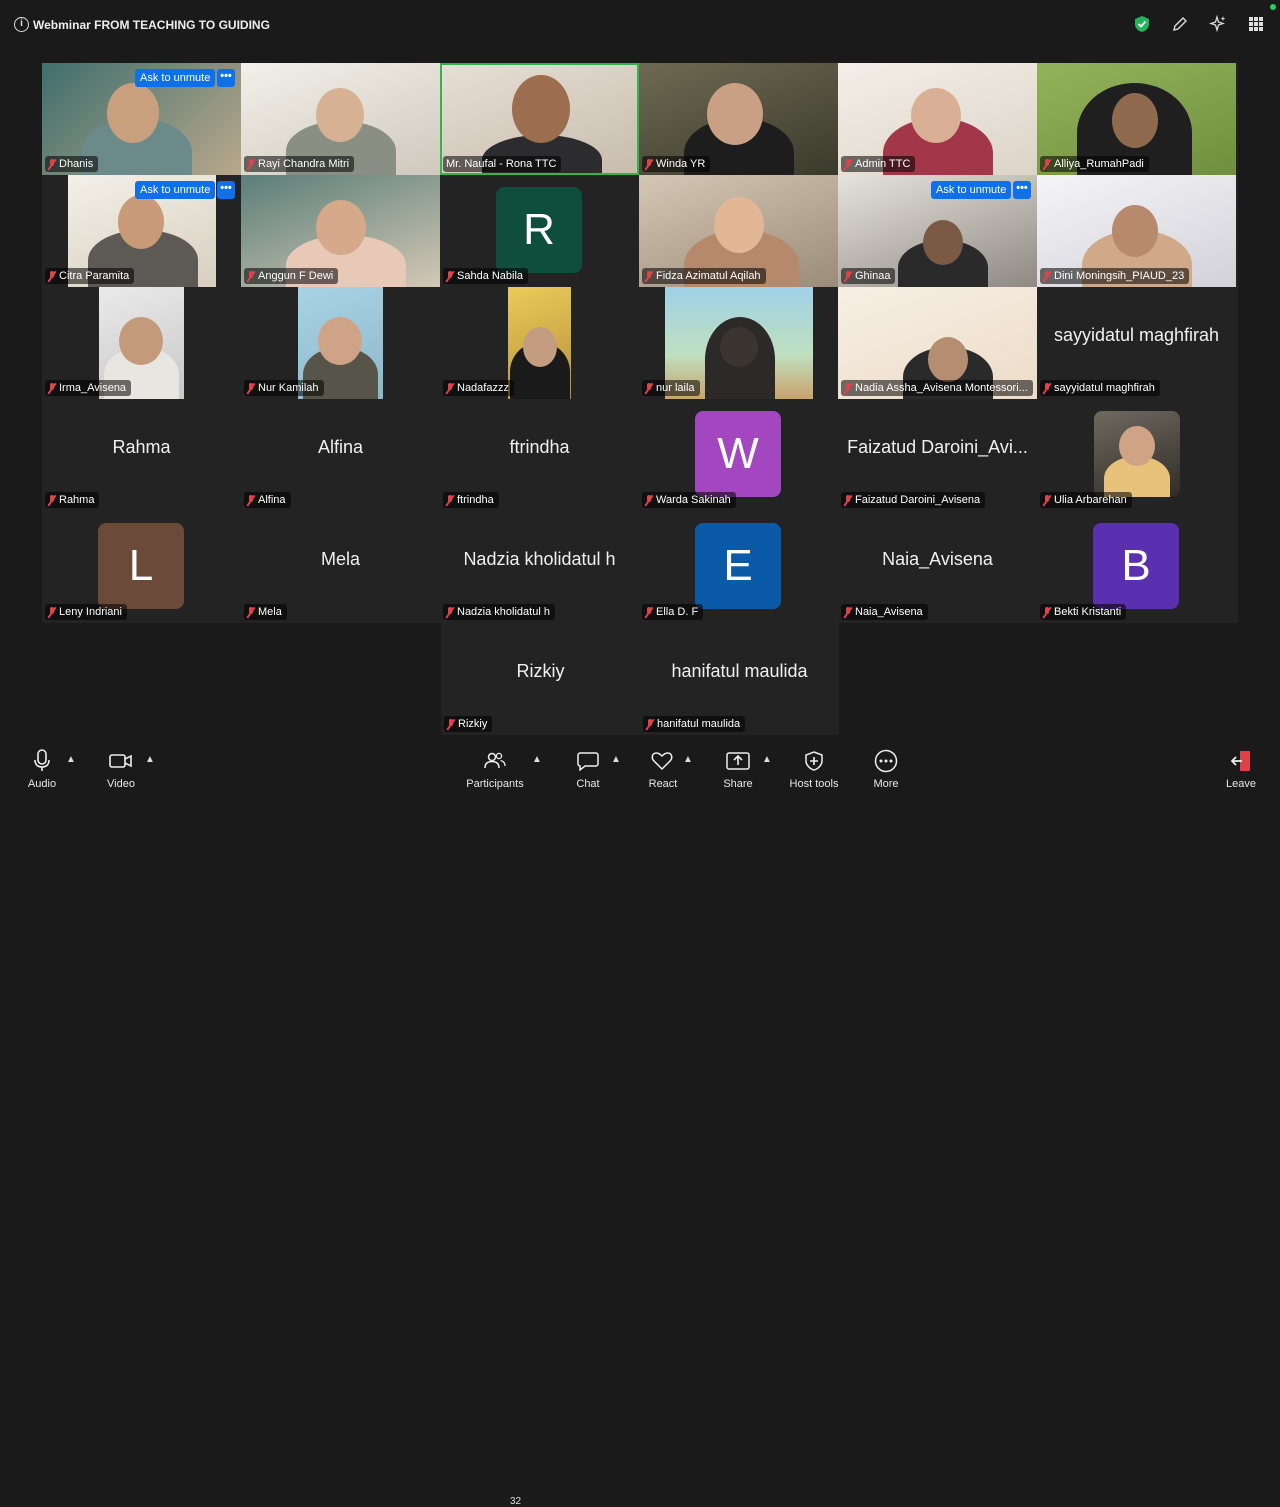 This screenshot has height=1507, width=1280. What do you see at coordinates (540, 679) in the screenshot?
I see `name-tile: Rizkiy Rizkiy` at bounding box center [540, 679].